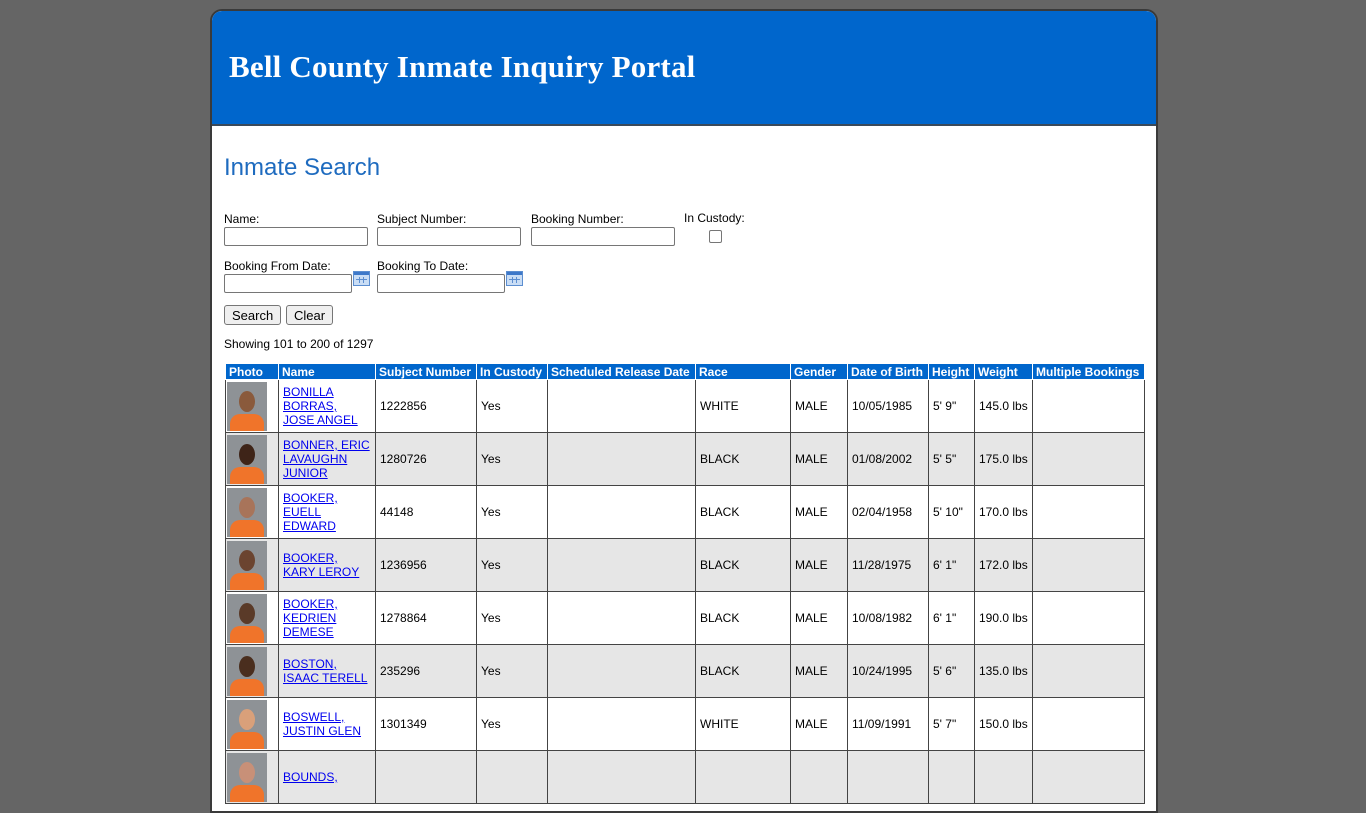  What do you see at coordinates (743, 406) in the screenshot?
I see `race-cell: WHITE` at bounding box center [743, 406].